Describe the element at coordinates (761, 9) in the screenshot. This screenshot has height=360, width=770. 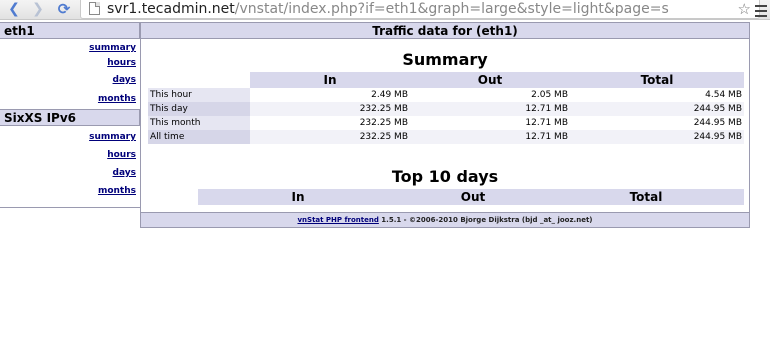
I see `menu-icon` at that location.